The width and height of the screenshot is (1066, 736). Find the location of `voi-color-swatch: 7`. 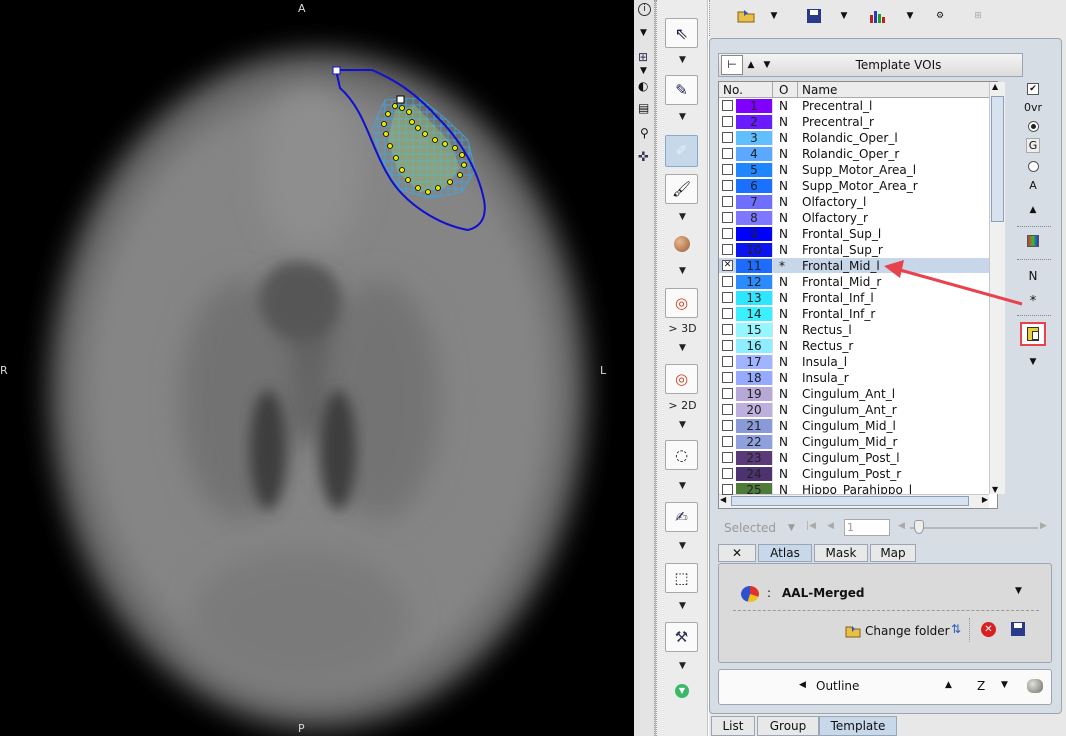

voi-color-swatch: 7 is located at coordinates (754, 202).